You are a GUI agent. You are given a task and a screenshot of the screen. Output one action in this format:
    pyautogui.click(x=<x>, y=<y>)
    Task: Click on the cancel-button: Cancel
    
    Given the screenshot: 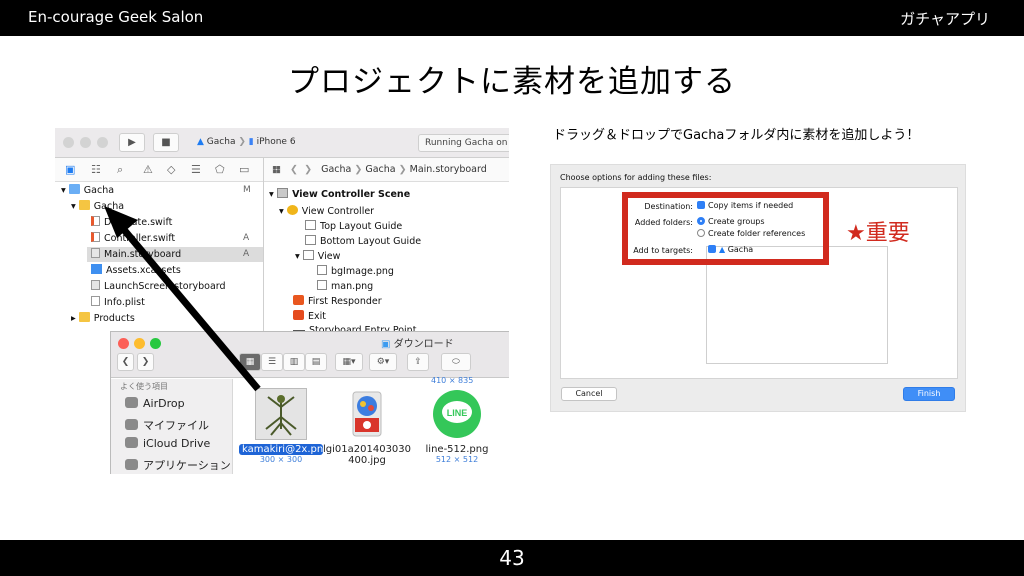 What is the action you would take?
    pyautogui.click(x=589, y=394)
    